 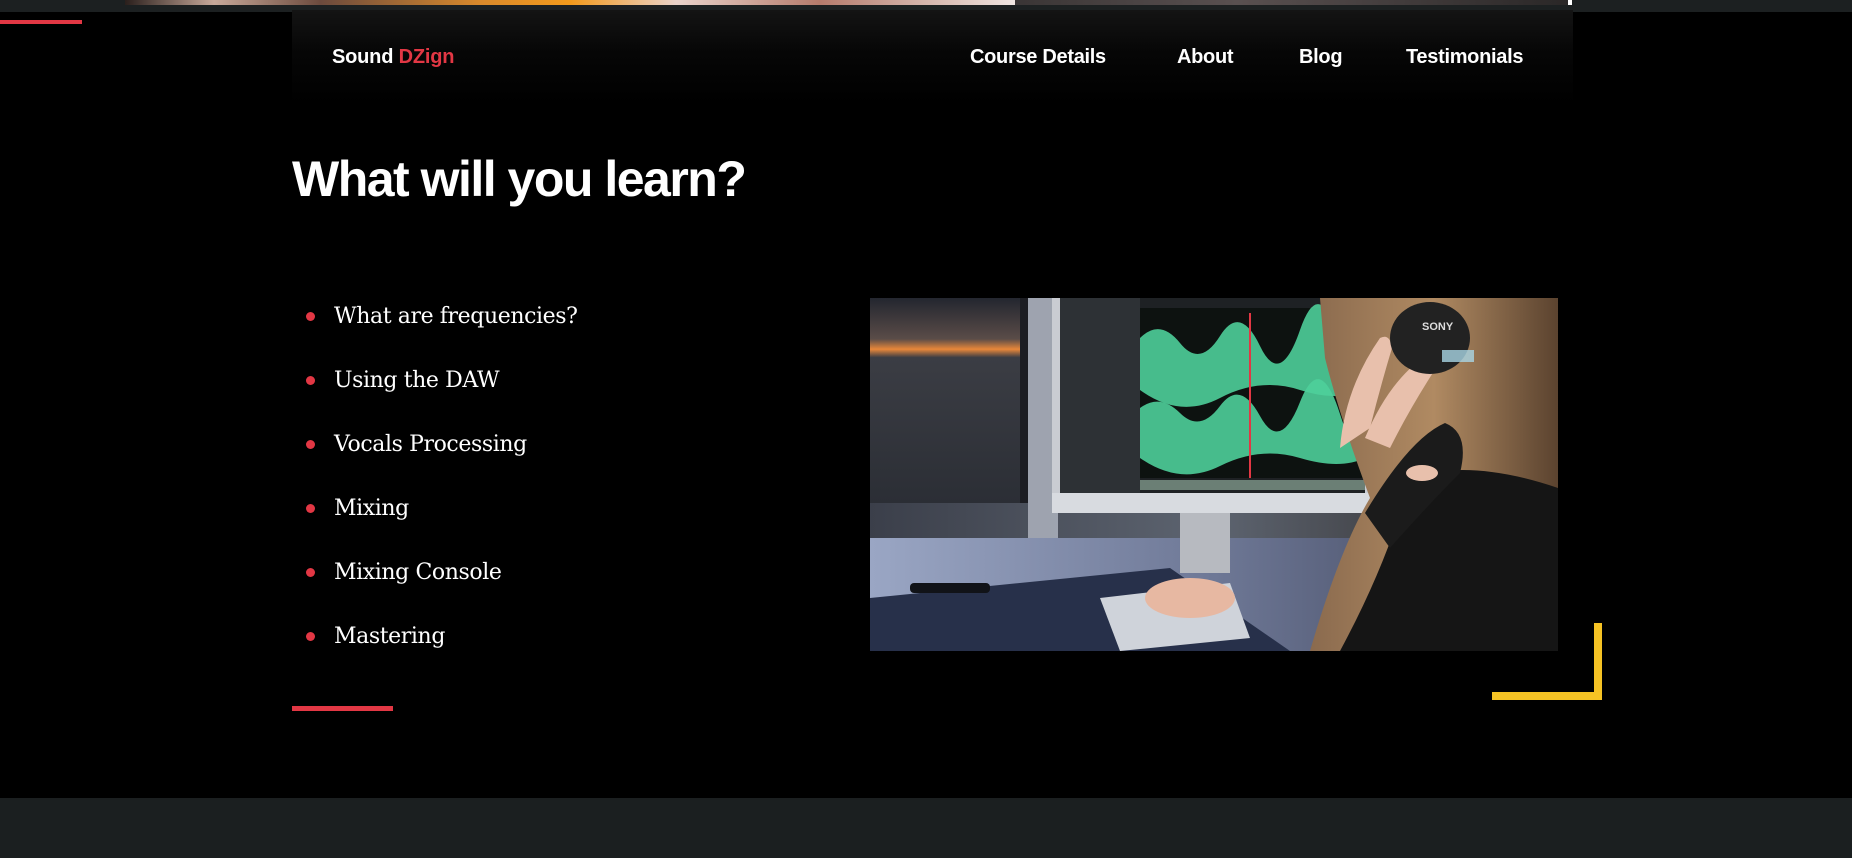 I want to click on nav-testimonials: Testimonials, so click(x=1464, y=57).